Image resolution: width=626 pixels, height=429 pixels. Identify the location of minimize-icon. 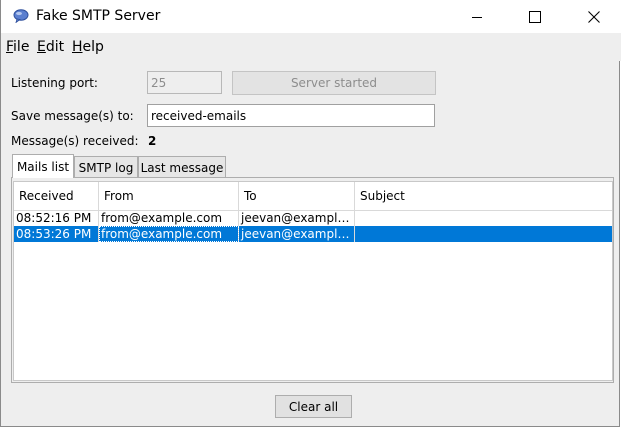
(477, 17).